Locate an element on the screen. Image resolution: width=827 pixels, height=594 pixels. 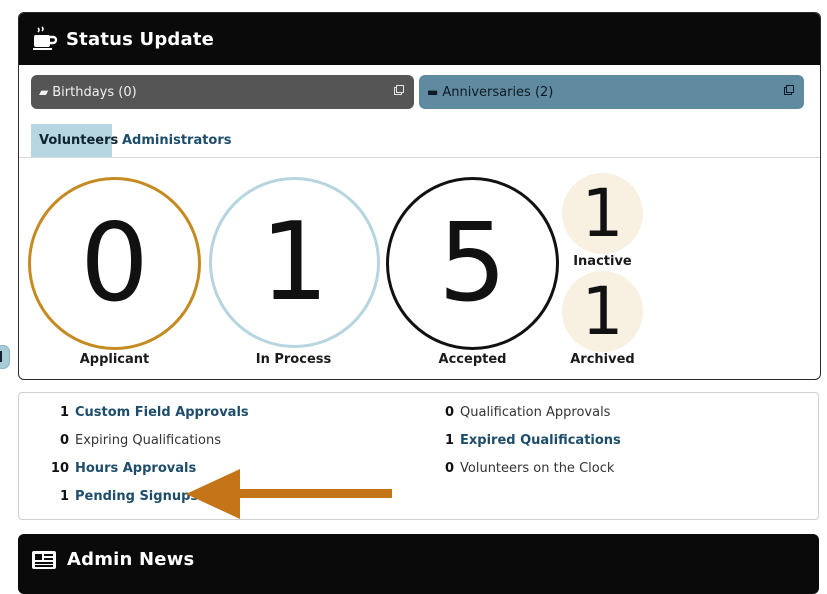
accepted-count-circle: 5 is located at coordinates (472, 263).